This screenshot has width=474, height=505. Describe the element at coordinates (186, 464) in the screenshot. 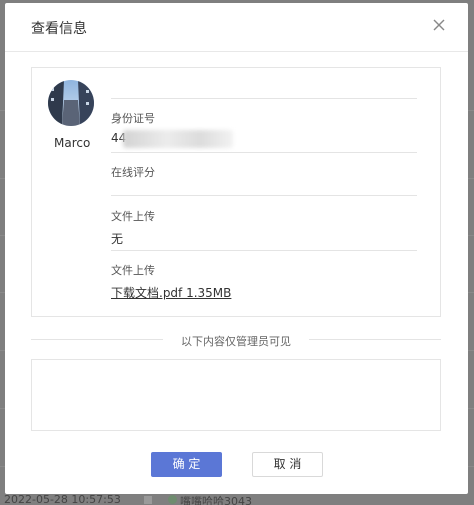

I see `ok-button: 确 定` at that location.